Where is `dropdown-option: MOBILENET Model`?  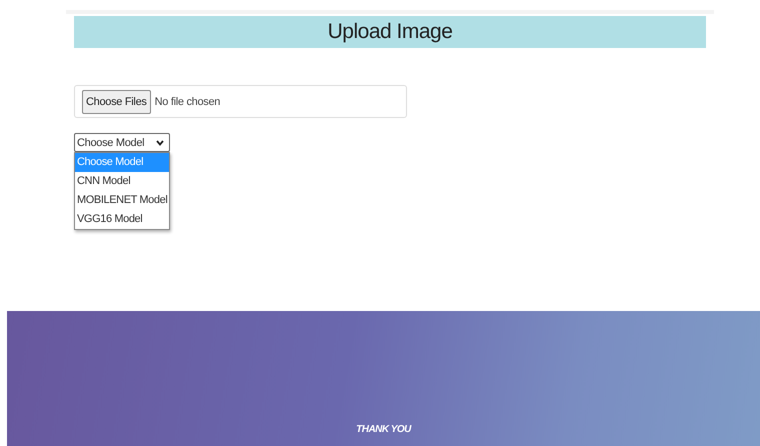 dropdown-option: MOBILENET Model is located at coordinates (122, 200).